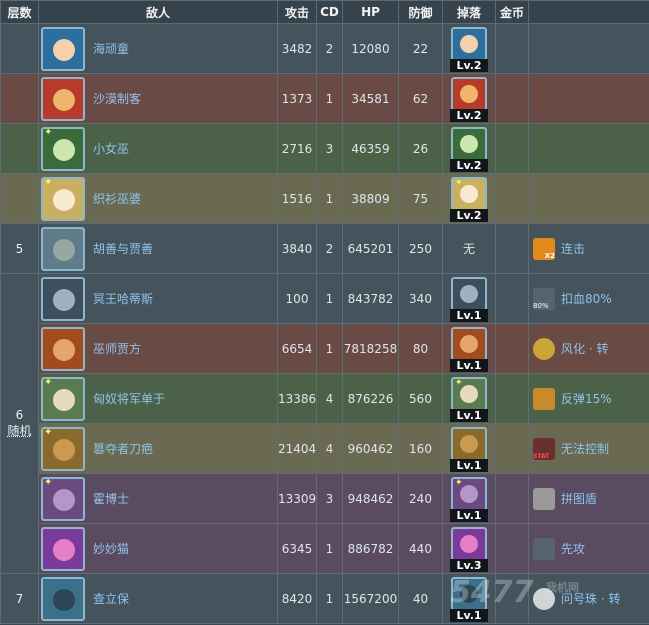 Image resolution: width=649 pixels, height=625 pixels. Describe the element at coordinates (158, 248) in the screenshot. I see `enemy-cell: 胡善与贾善` at that location.